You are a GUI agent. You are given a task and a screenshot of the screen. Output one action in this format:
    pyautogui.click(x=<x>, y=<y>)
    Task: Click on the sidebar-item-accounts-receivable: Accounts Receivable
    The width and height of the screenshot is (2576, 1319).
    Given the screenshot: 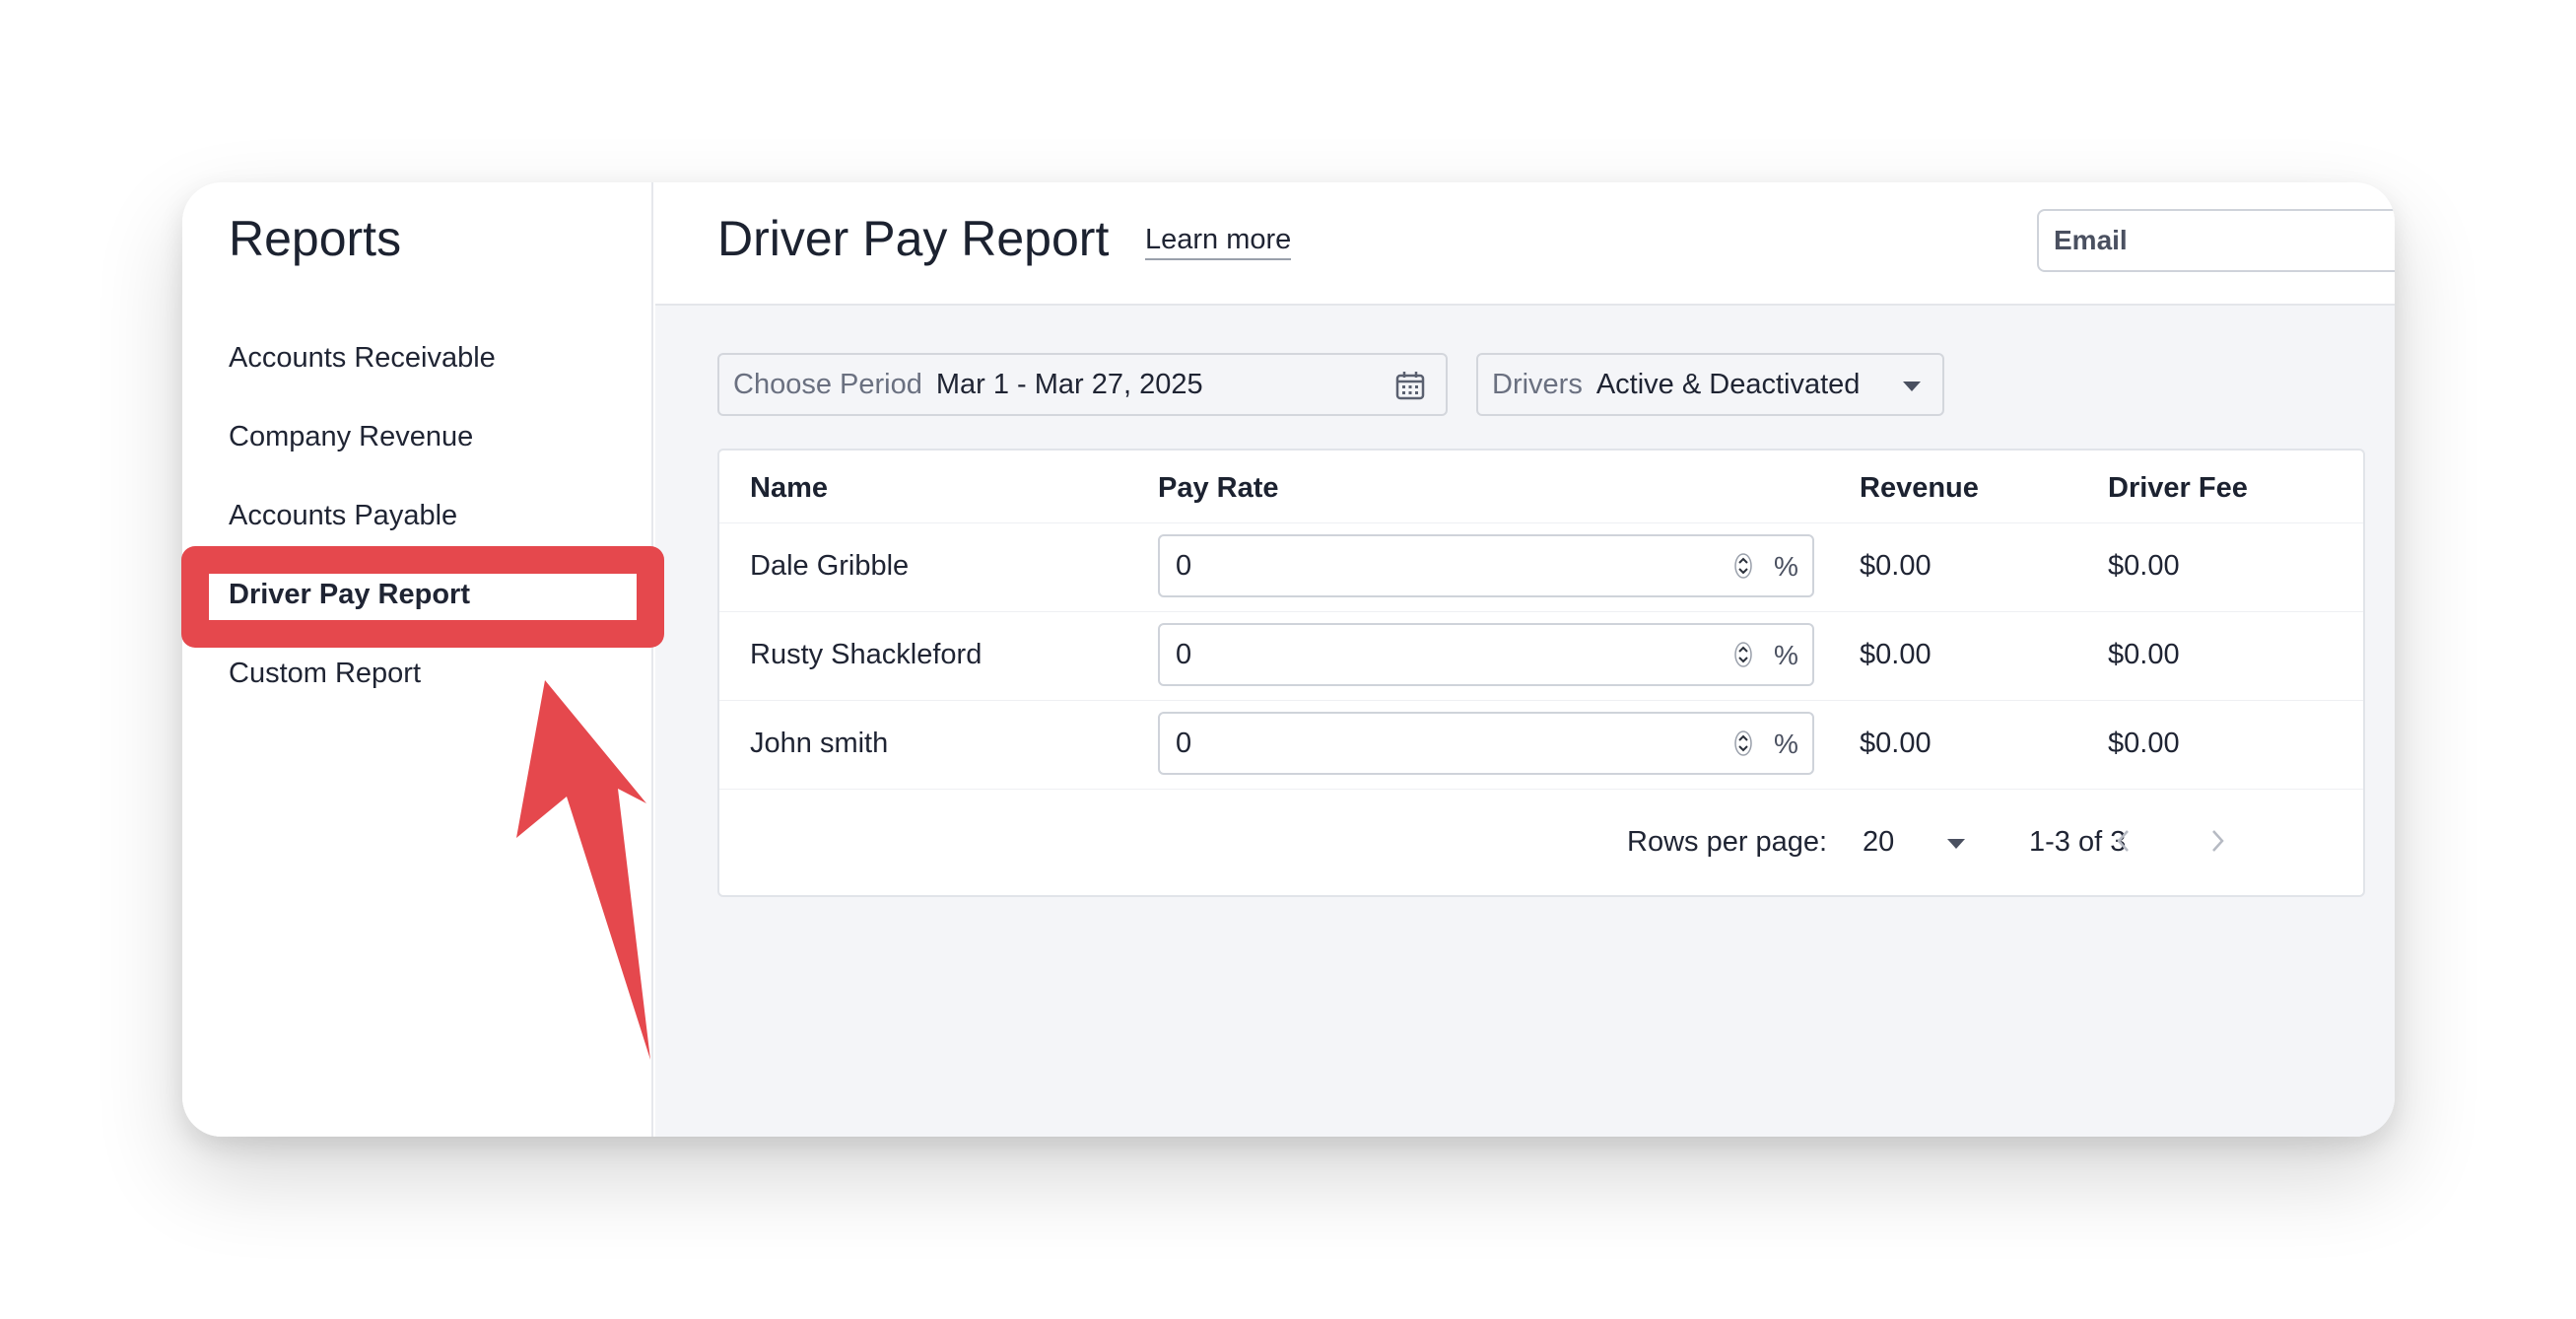 What is the action you would take?
    pyautogui.click(x=362, y=359)
    